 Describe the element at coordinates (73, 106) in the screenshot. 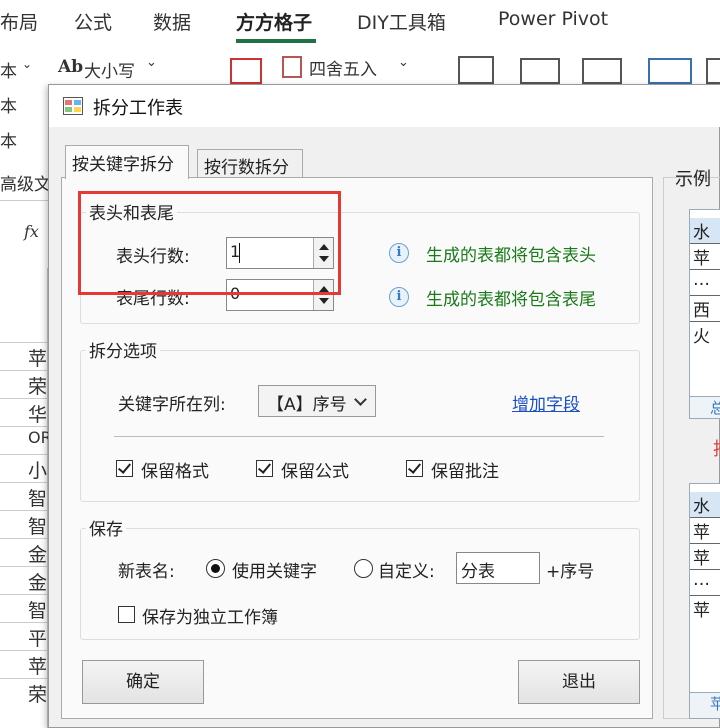

I see `split-sheet-icon` at that location.